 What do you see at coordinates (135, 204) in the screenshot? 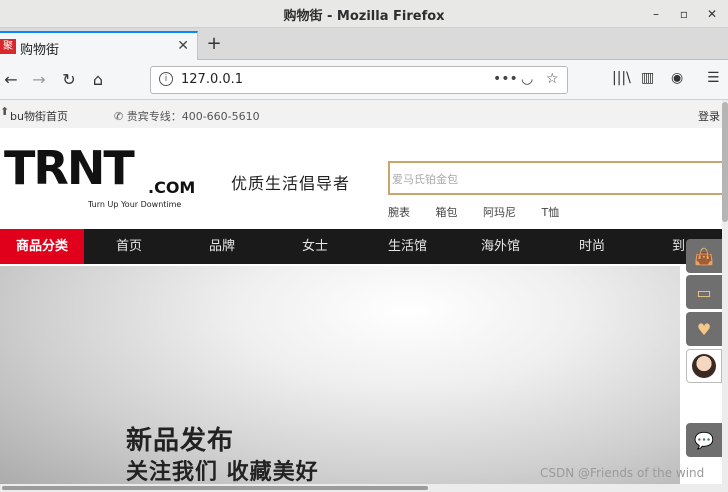
I see `logo-tagline: Turn Up Your Downtime` at bounding box center [135, 204].